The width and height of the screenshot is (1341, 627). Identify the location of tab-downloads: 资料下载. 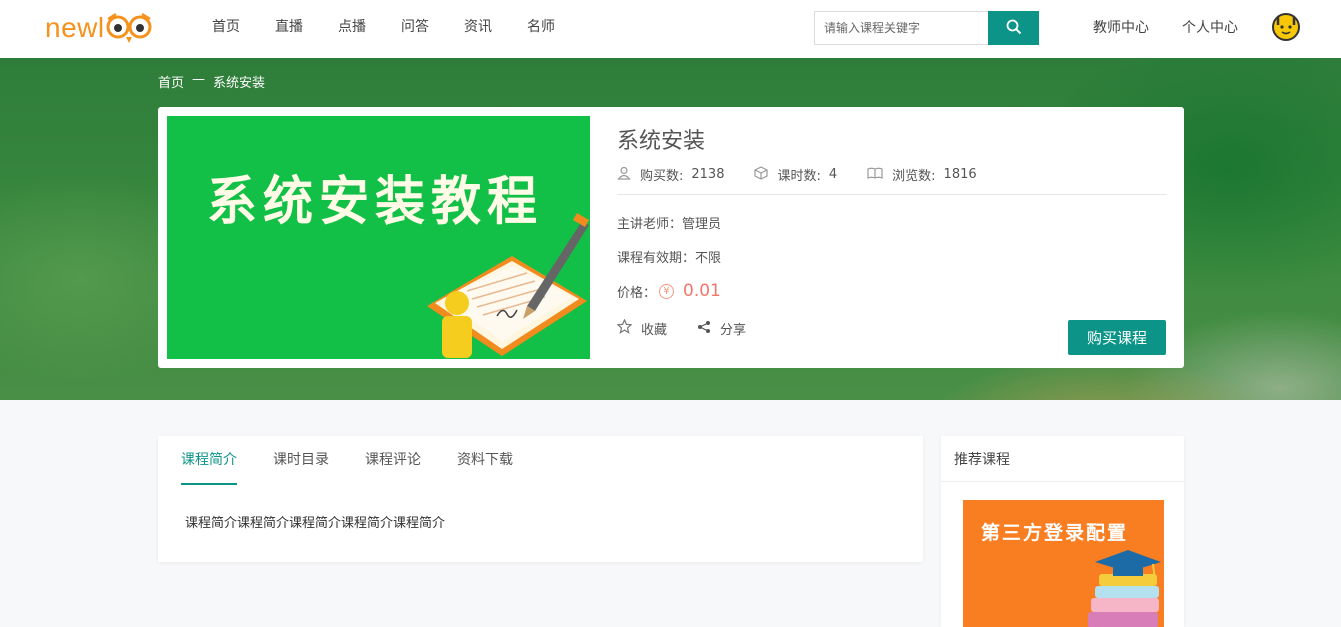
(485, 467).